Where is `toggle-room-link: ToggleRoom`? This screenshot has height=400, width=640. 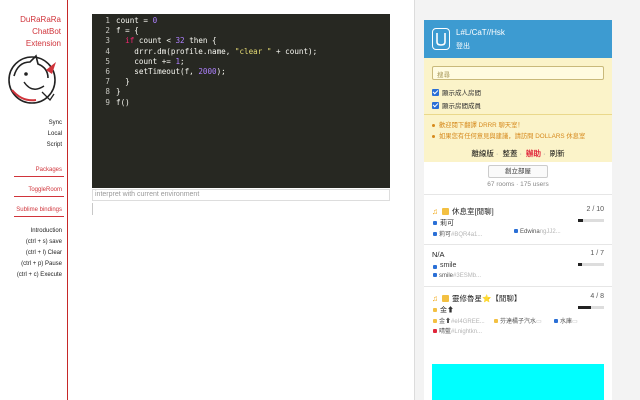
toggle-room-link: ToggleRoom is located at coordinates (45, 190).